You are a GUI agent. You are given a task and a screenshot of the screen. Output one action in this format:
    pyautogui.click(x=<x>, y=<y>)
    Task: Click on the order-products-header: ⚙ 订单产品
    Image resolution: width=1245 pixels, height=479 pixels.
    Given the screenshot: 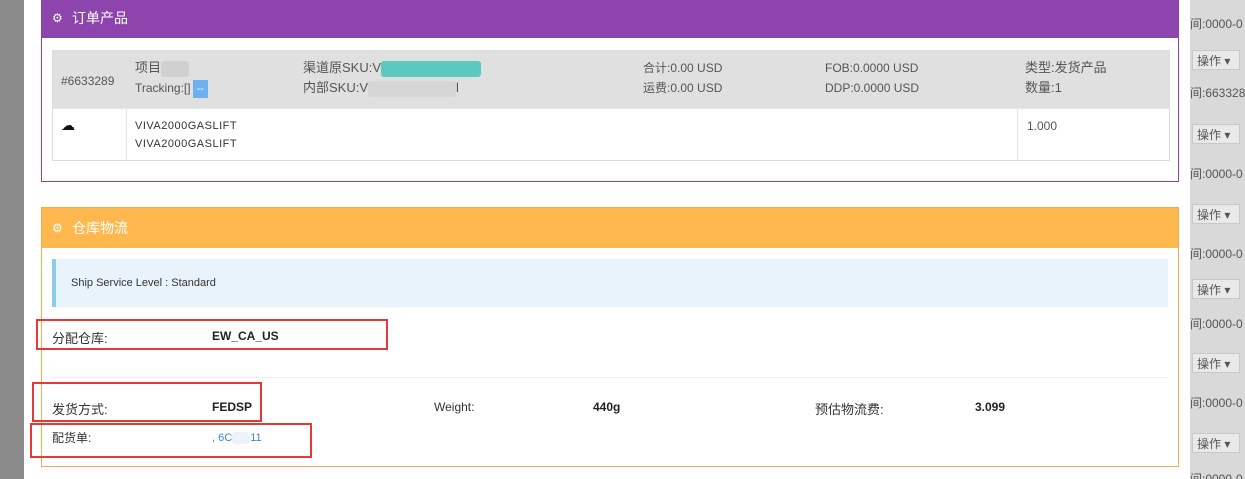 What is the action you would take?
    pyautogui.click(x=610, y=19)
    